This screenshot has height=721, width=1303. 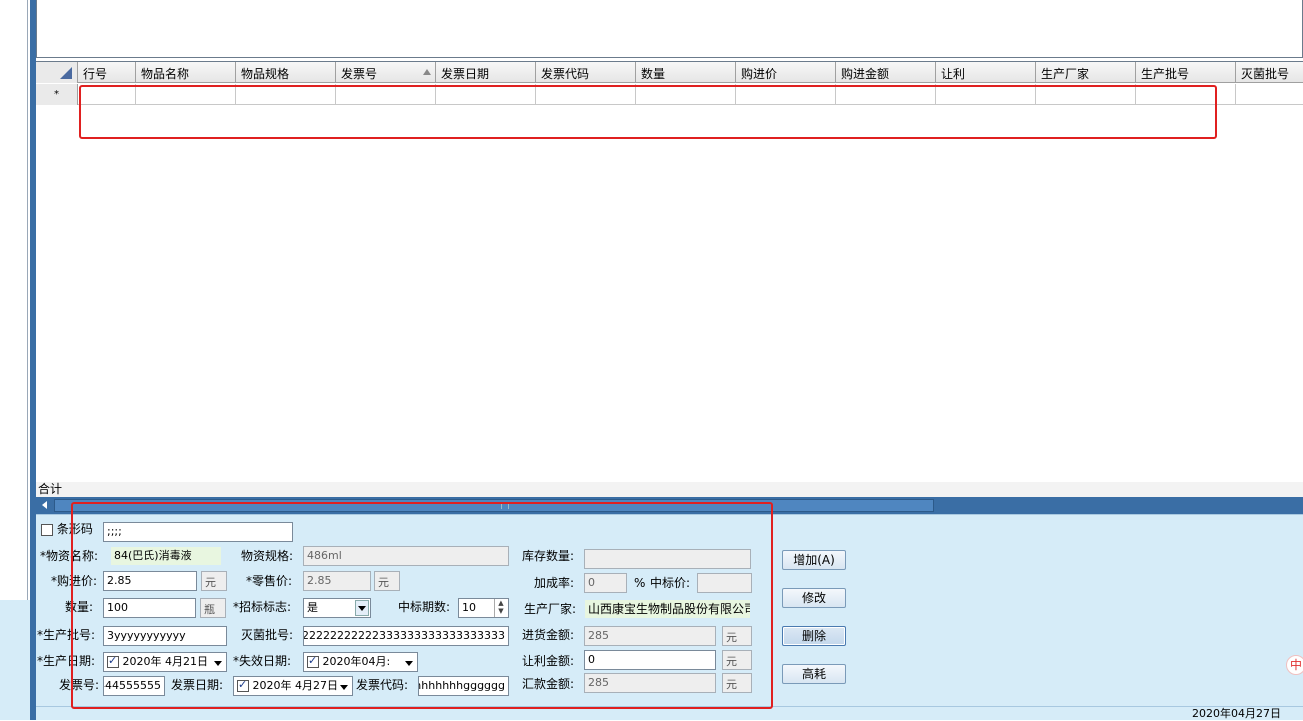 I want to click on prod-date-picker: 2020年 4月21日, so click(x=165, y=662).